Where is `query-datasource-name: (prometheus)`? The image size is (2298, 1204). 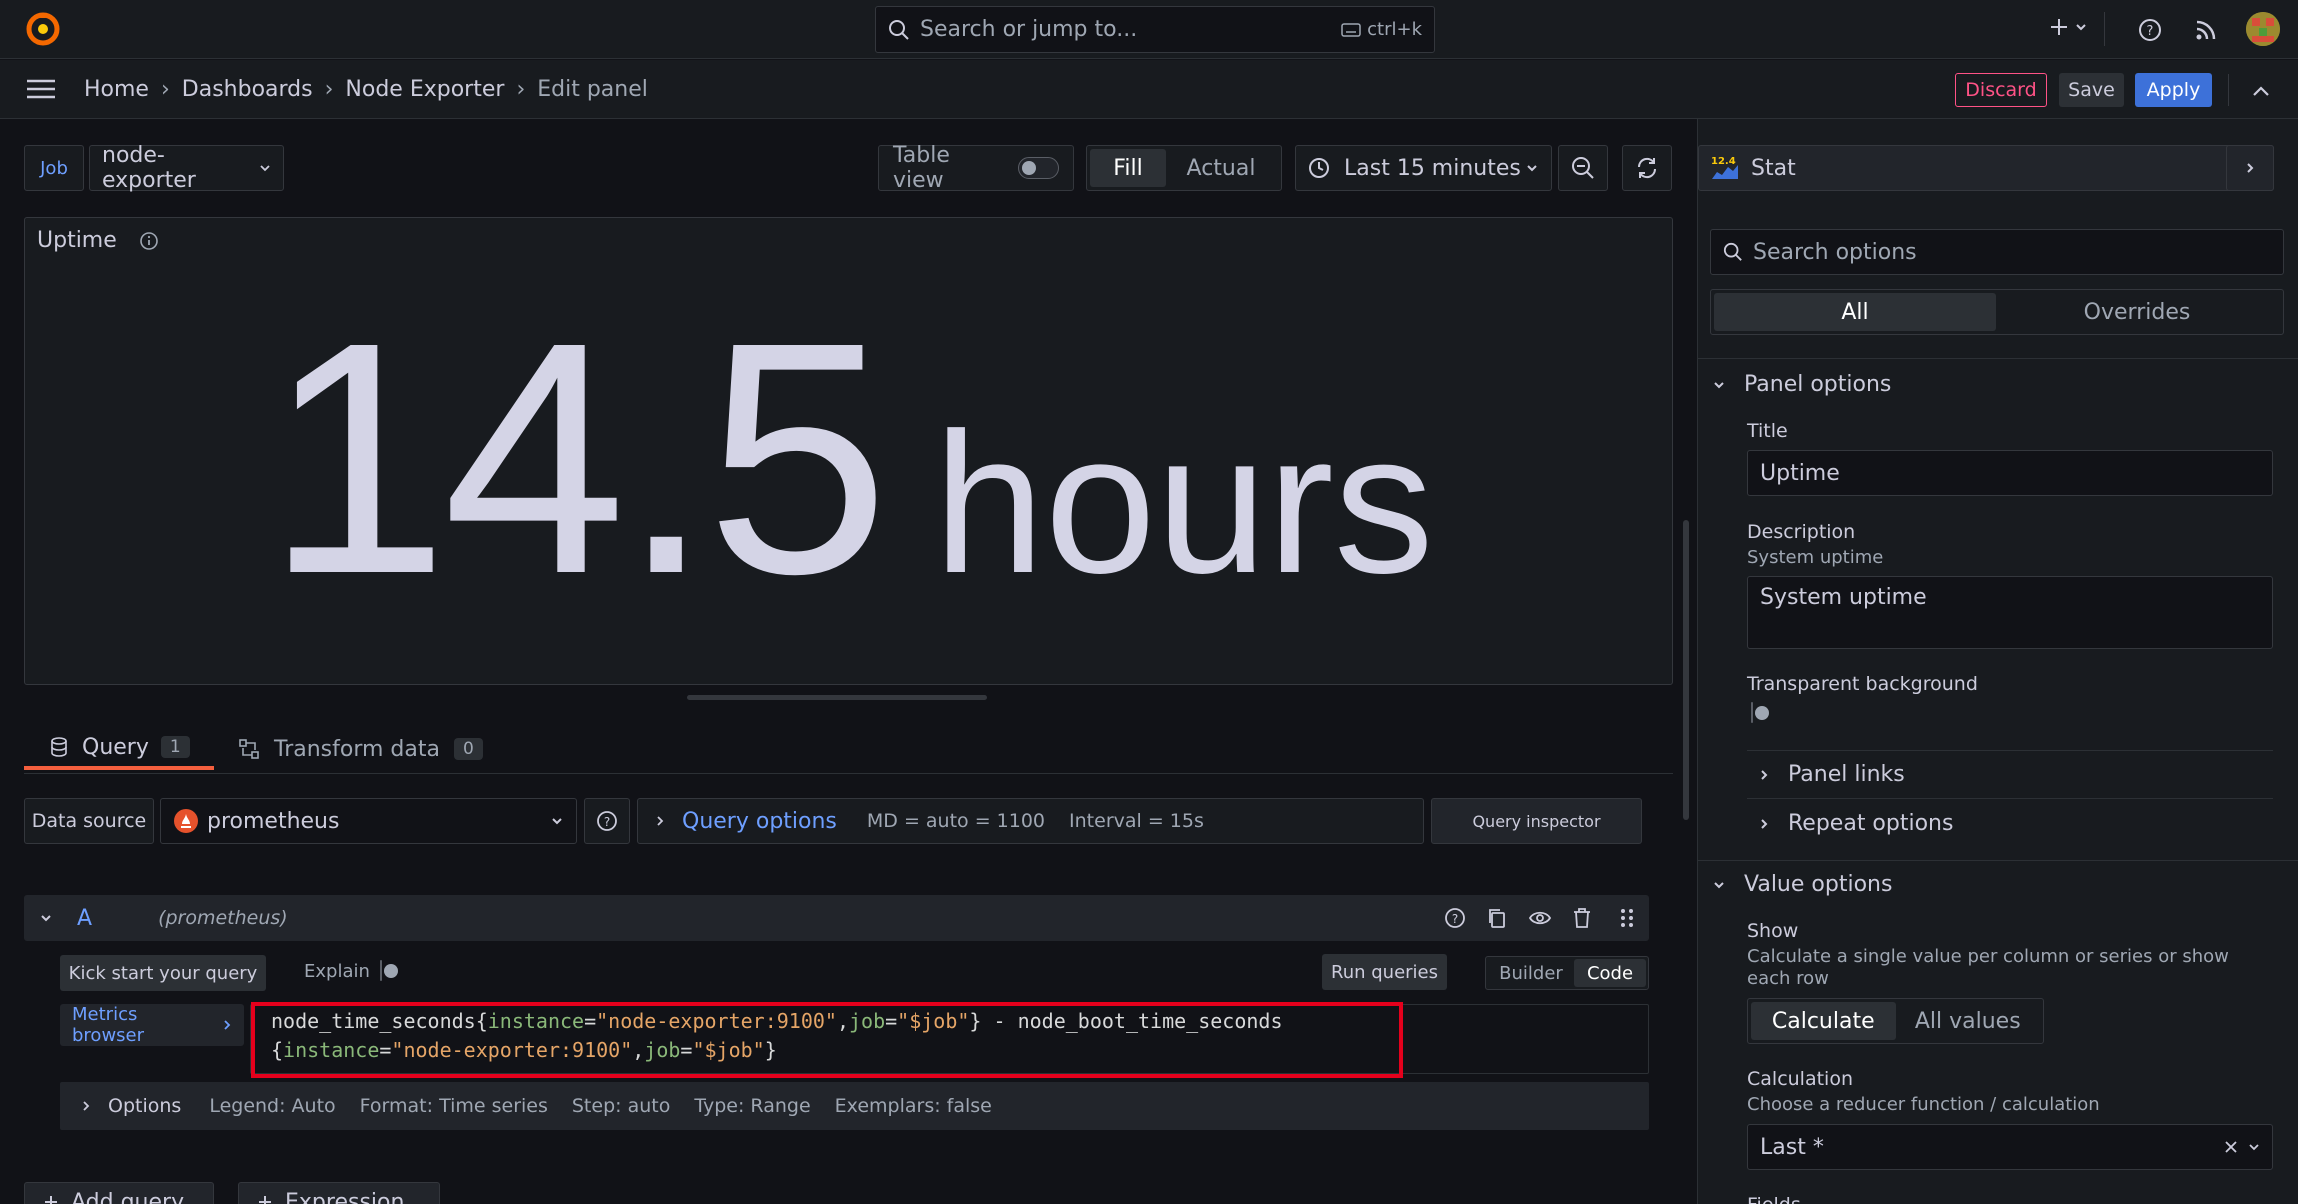 query-datasource-name: (prometheus) is located at coordinates (223, 918).